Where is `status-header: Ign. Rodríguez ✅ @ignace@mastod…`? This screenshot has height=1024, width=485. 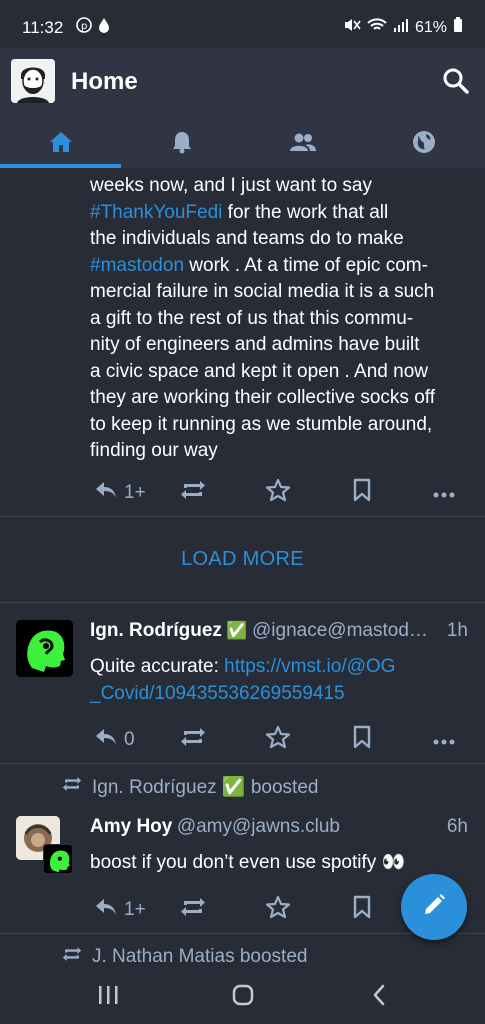
status-header: Ign. Rodríguez ✅ @ignace@mastod… is located at coordinates (260, 631).